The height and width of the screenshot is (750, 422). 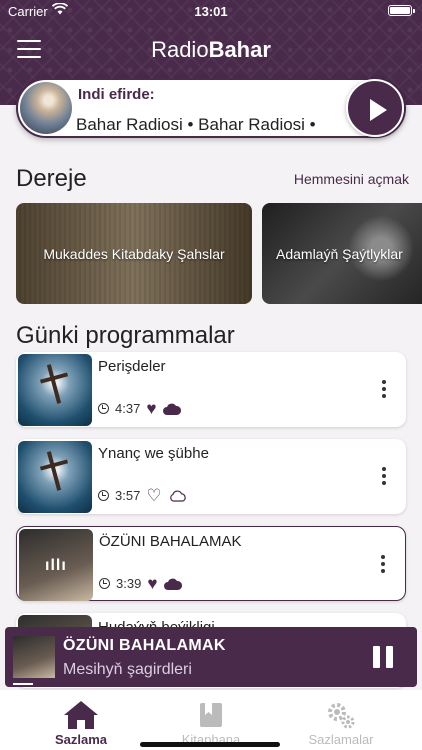 What do you see at coordinates (211, 49) in the screenshot?
I see `app-logo-title: RadioBahar` at bounding box center [211, 49].